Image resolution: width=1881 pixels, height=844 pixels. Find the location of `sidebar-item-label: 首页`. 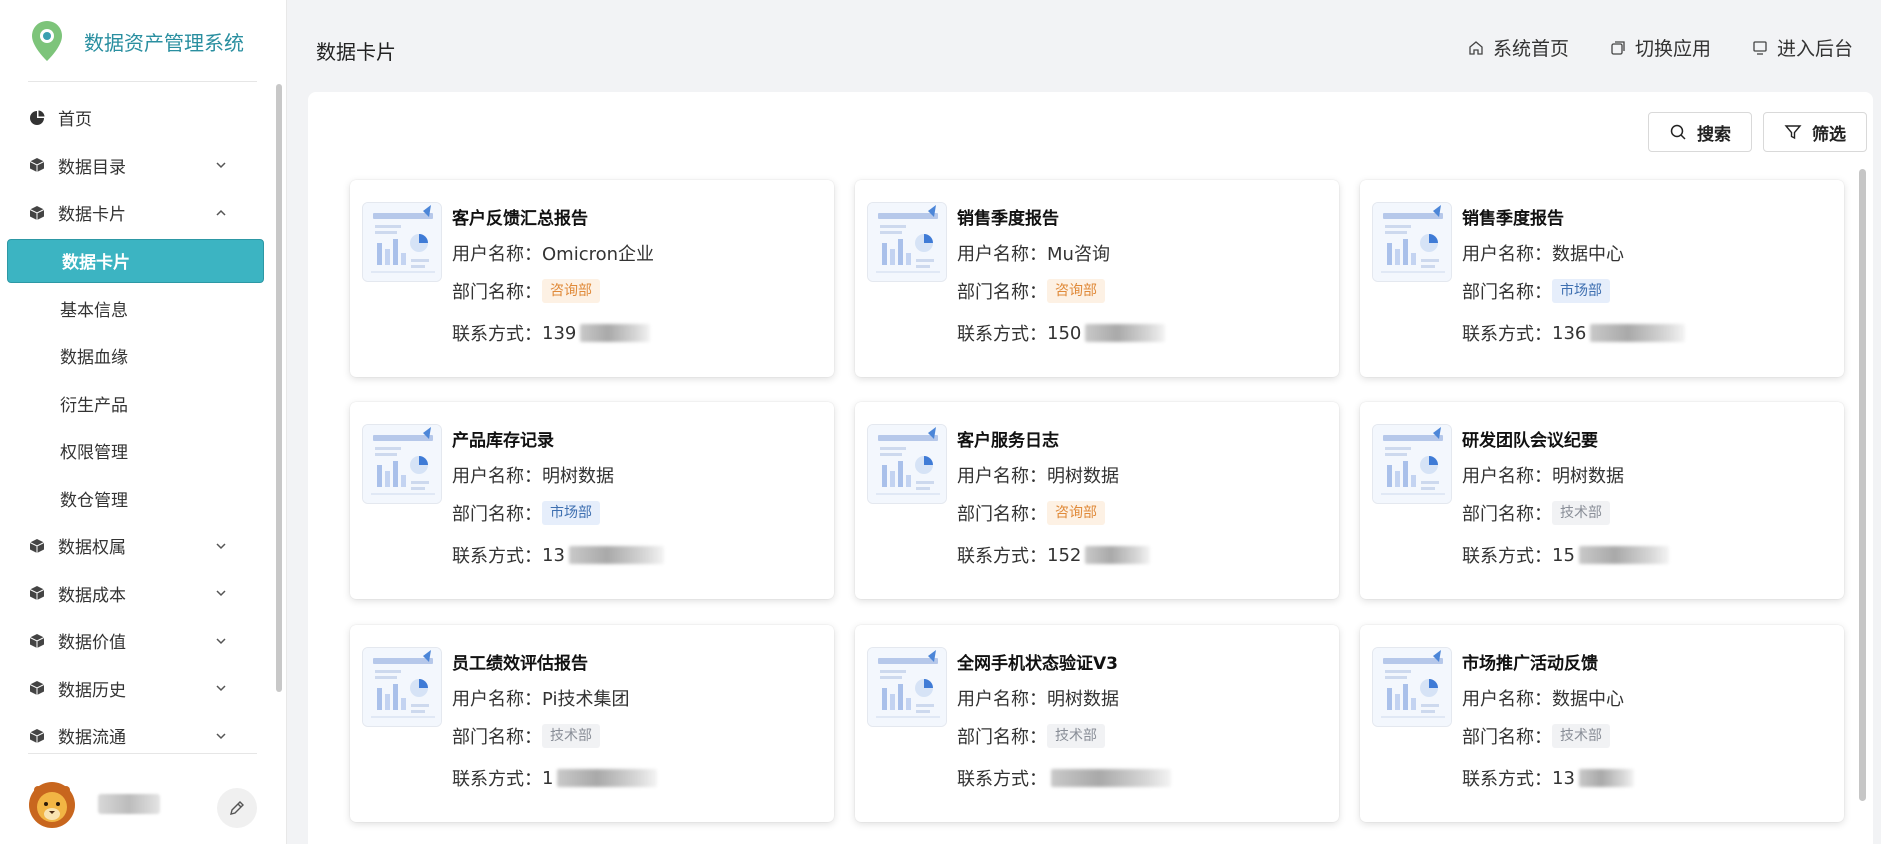

sidebar-item-label: 首页 is located at coordinates (75, 120).